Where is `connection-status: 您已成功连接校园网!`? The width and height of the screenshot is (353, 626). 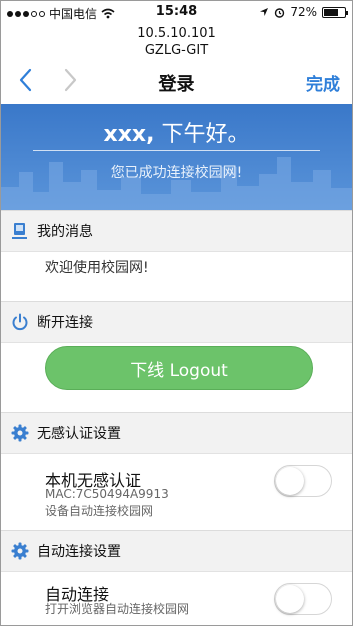 connection-status: 您已成功连接校园网! is located at coordinates (176, 173).